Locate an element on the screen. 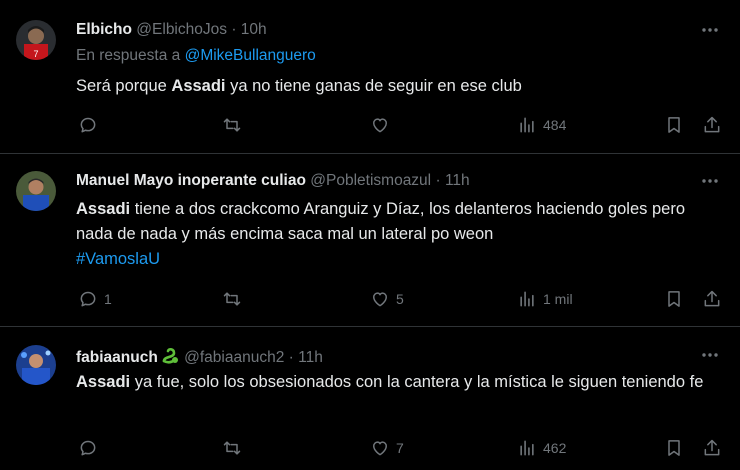 Image resolution: width=740 pixels, height=470 pixels. timestamp: 10h is located at coordinates (254, 29).